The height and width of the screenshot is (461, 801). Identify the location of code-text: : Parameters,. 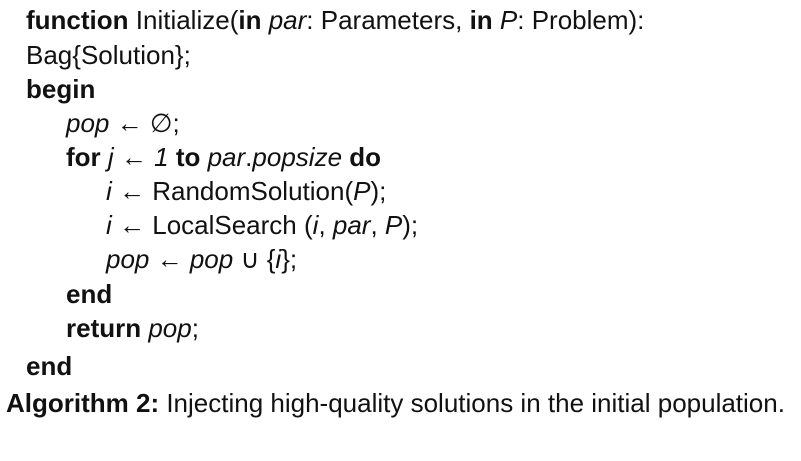
(388, 20).